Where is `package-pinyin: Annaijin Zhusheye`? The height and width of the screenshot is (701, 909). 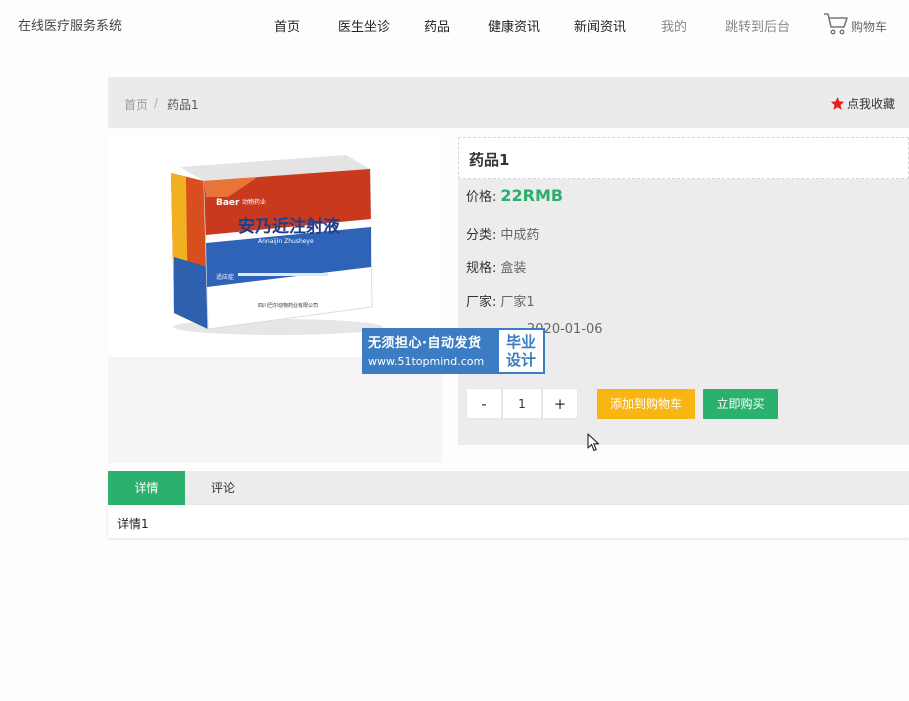 package-pinyin: Annaijin Zhusheye is located at coordinates (286, 241).